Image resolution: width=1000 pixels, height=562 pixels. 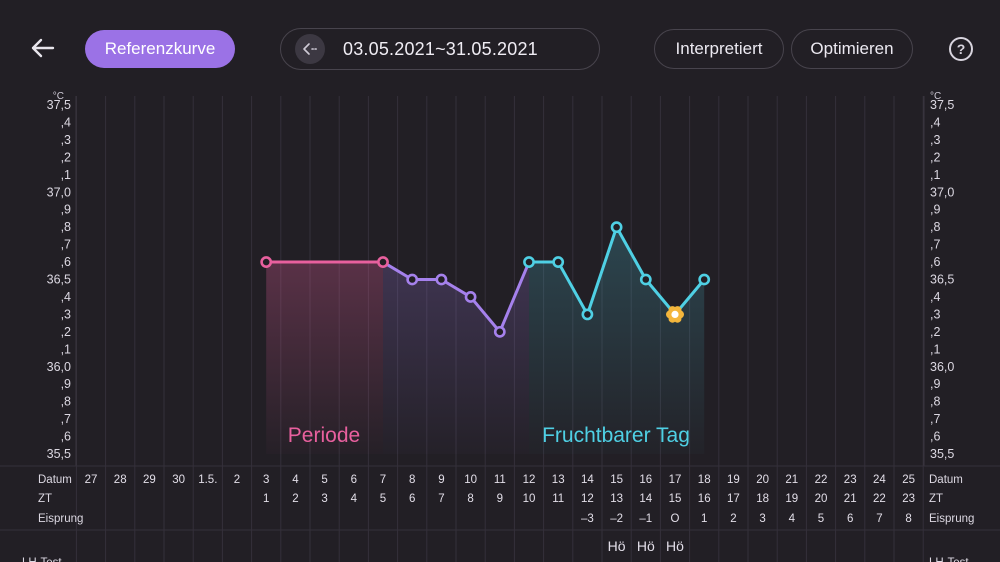 What do you see at coordinates (791, 480) in the screenshot?
I see `date-label: 21` at bounding box center [791, 480].